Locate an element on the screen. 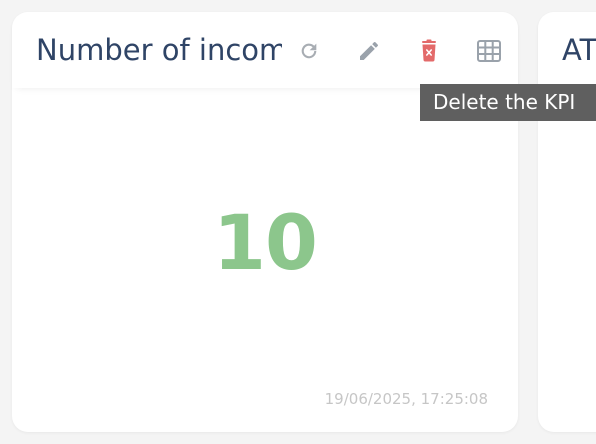  delete-button is located at coordinates (429, 51).